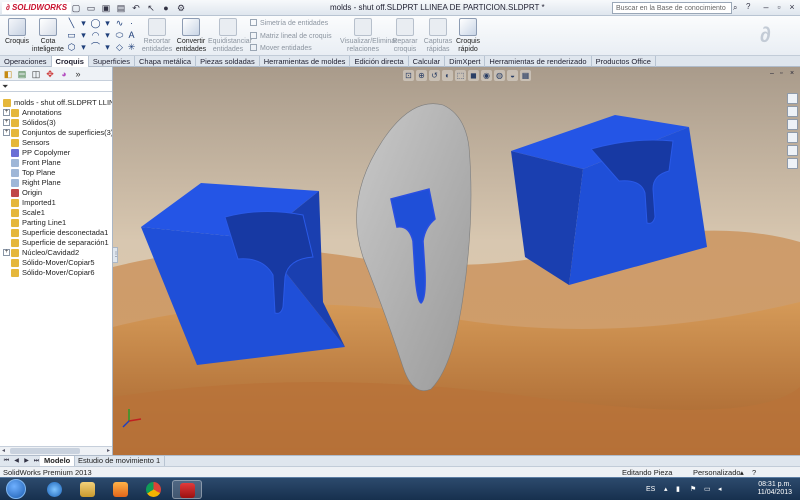 This screenshot has width=800, height=500. I want to click on first-tab-icon: ⏮, so click(6, 461).